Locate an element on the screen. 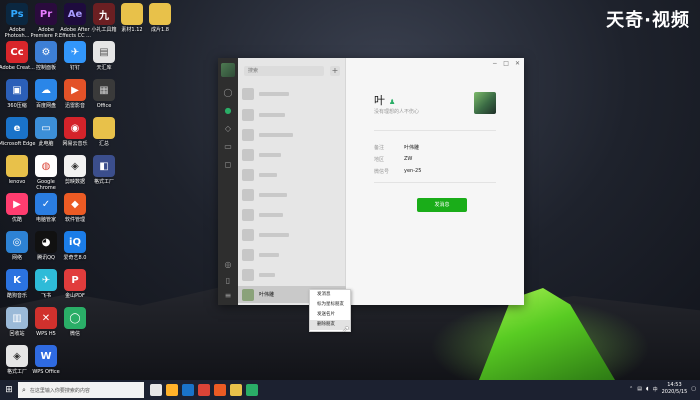 The image size is (700, 400). desktop-icon: P 金山PDF is located at coordinates (75, 284).